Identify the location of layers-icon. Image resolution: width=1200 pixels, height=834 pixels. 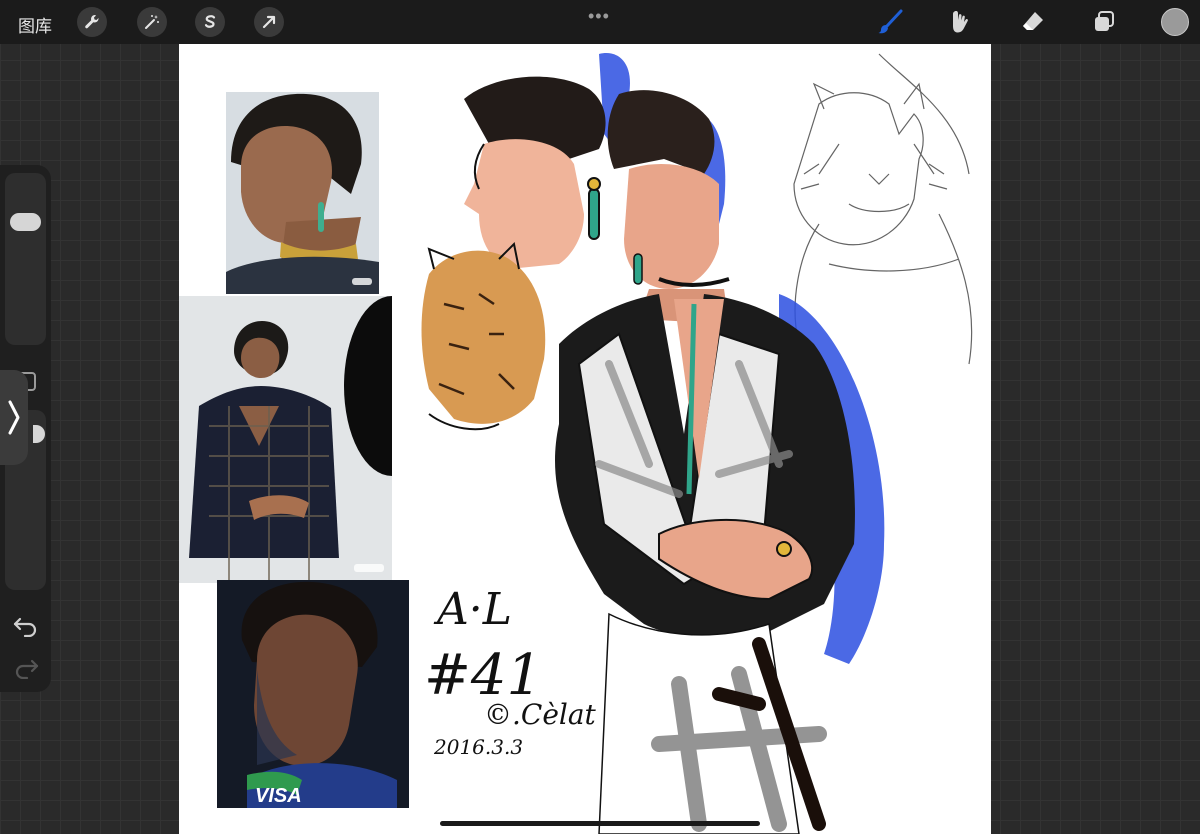
(1104, 21).